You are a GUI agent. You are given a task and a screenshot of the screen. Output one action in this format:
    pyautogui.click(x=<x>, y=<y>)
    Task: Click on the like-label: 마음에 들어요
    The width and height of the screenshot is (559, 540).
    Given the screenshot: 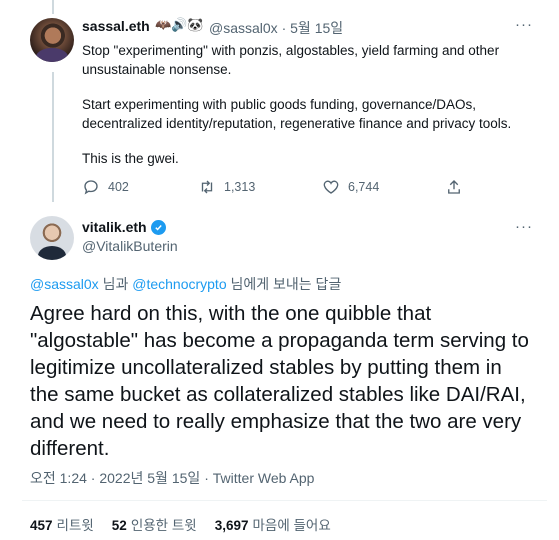 What is the action you would take?
    pyautogui.click(x=291, y=525)
    